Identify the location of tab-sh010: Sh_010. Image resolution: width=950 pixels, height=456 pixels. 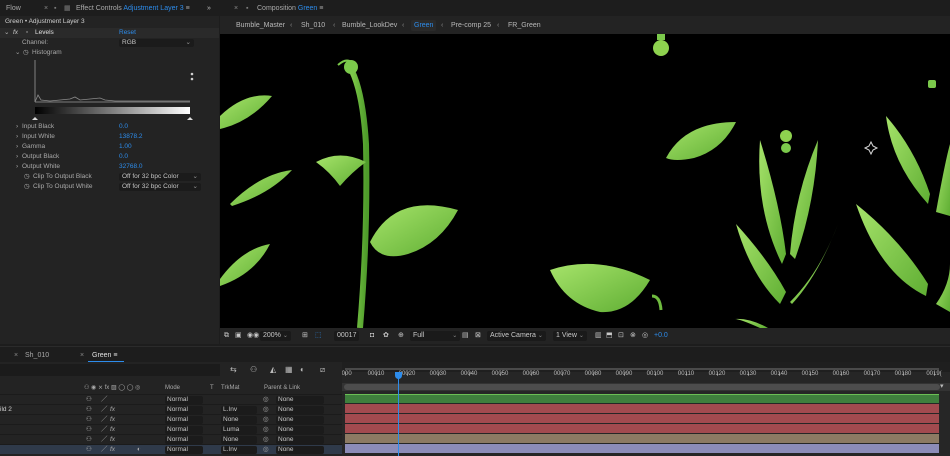
(37, 355).